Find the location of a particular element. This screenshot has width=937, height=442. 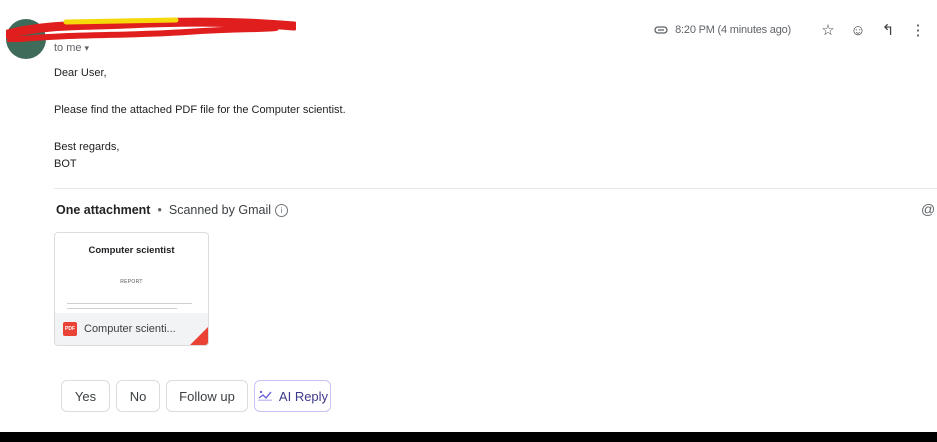

attachment-preview-title: Computer scientist is located at coordinates (131, 250).